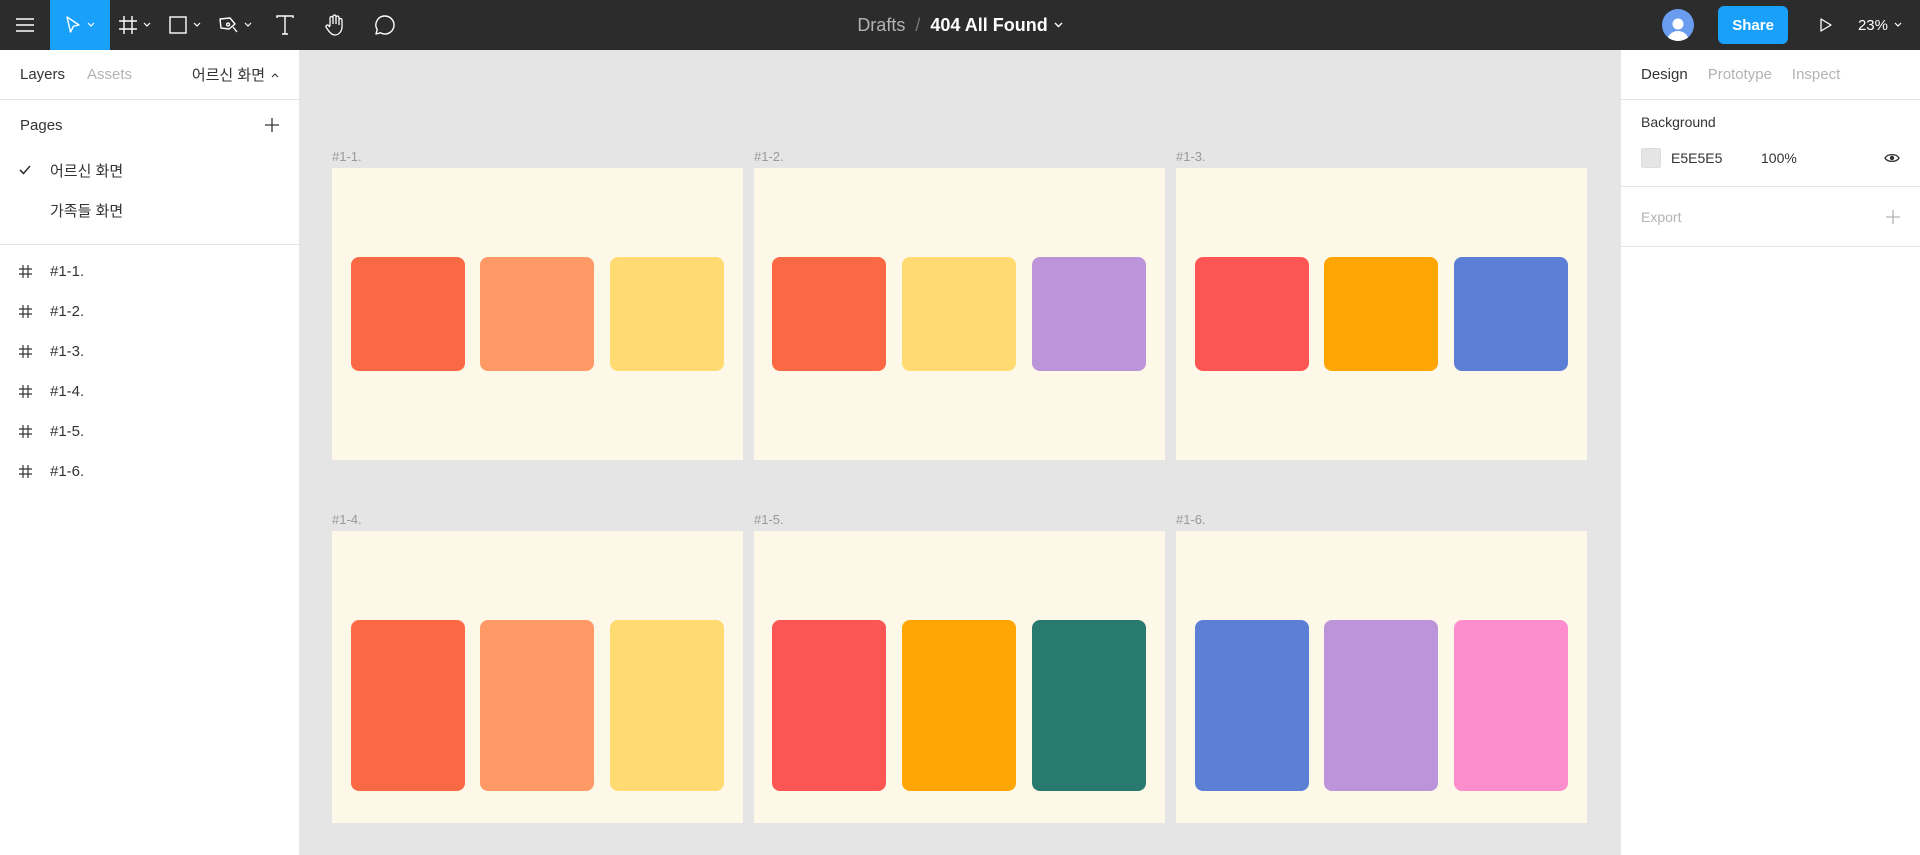 The height and width of the screenshot is (855, 1920). Describe the element at coordinates (67, 351) in the screenshot. I see `layer-item-label: #1-3.` at that location.